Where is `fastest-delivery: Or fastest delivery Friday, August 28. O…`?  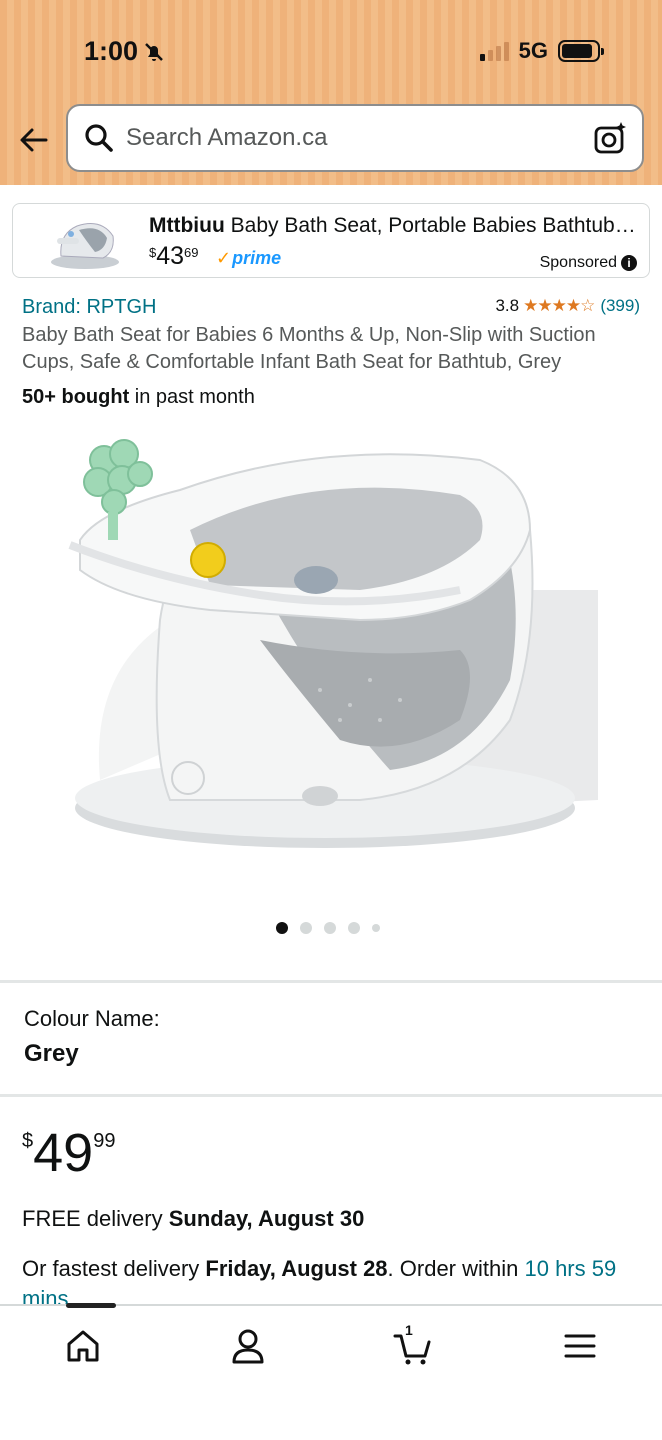 fastest-delivery: Or fastest delivery Friday, August 28. O… is located at coordinates (332, 1279).